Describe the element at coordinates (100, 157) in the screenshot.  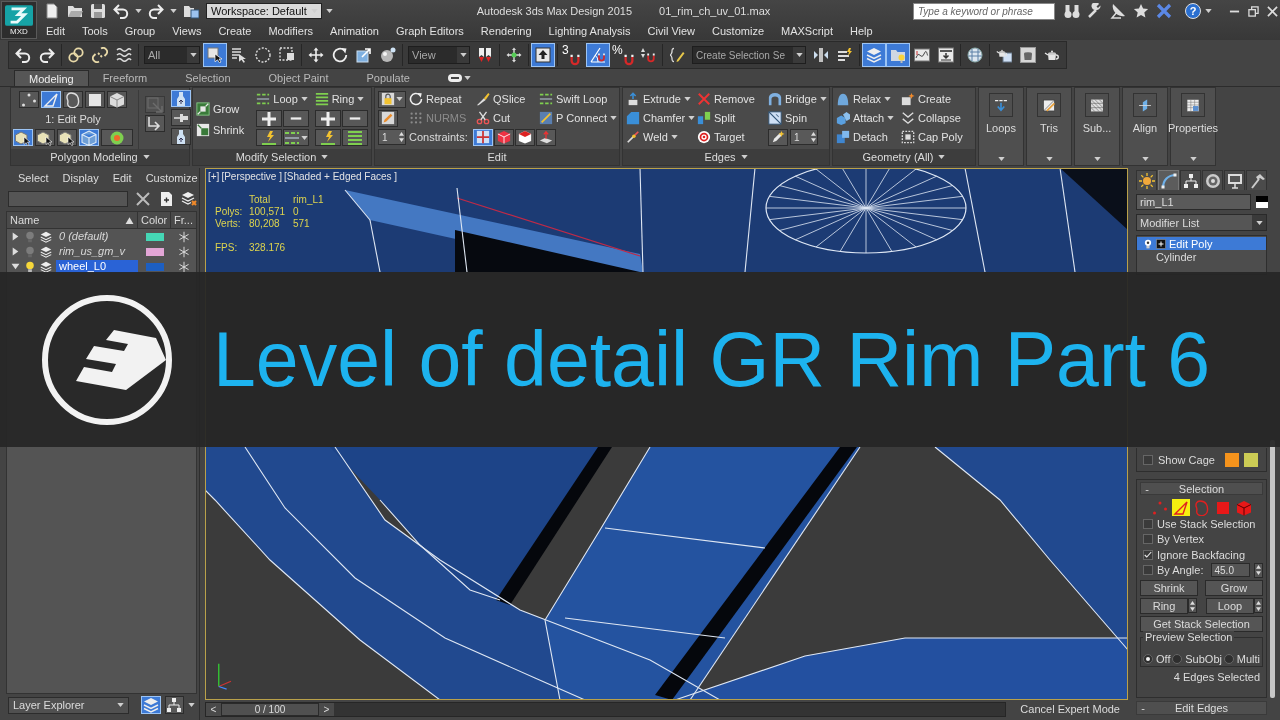
I see `panel-title-button: Polygon Modeling` at that location.